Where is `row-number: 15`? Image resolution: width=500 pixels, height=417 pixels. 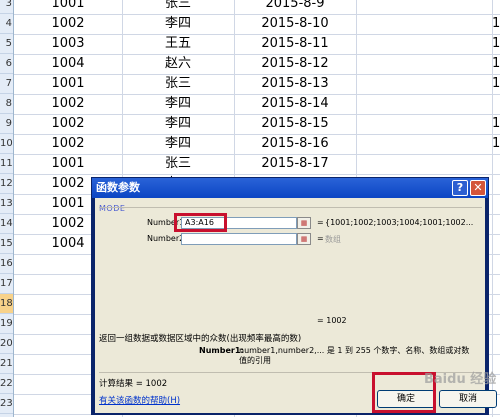
row-number: 15 is located at coordinates (6, 244).